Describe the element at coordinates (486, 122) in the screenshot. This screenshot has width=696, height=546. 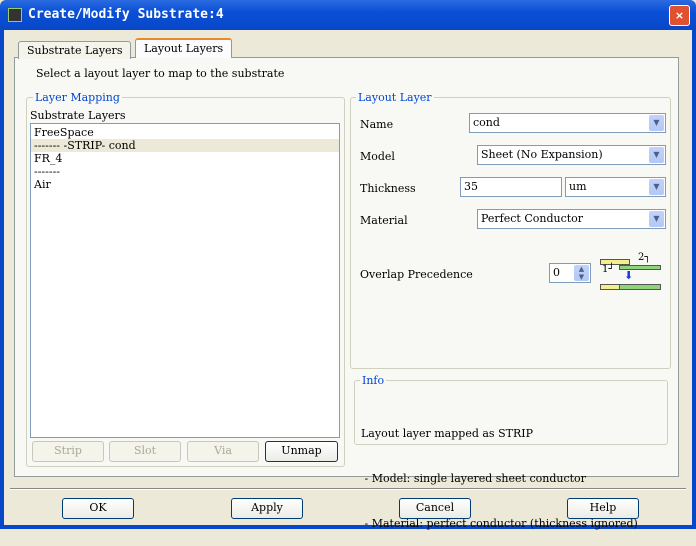
I see `name-value: cond` at that location.